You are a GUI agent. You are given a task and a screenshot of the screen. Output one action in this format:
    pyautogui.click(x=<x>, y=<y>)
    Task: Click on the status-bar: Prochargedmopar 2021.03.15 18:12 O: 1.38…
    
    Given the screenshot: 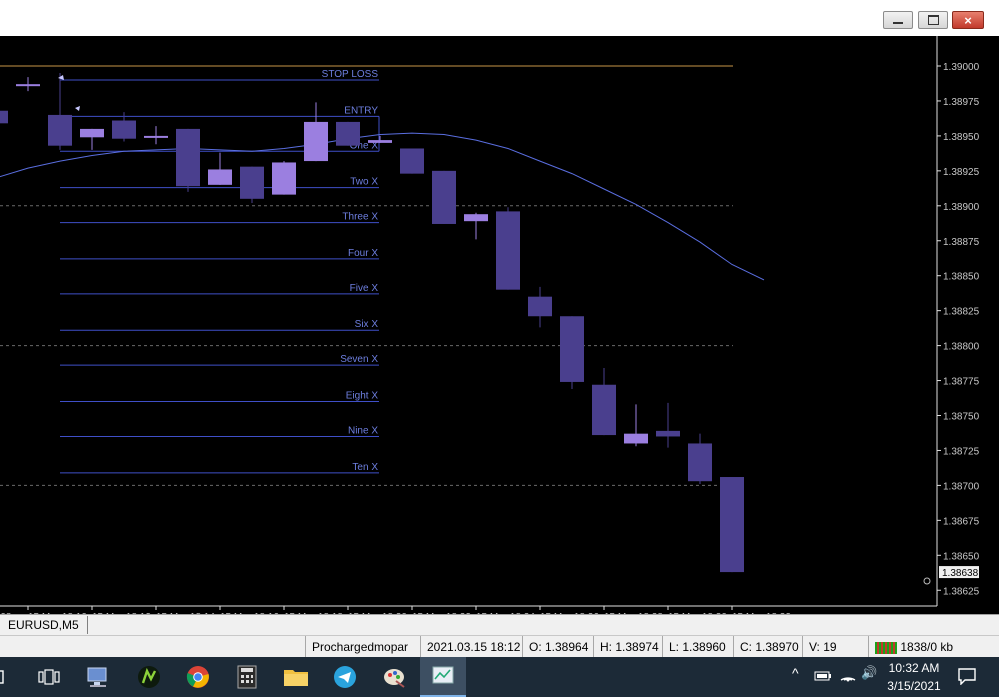 What is the action you would take?
    pyautogui.click(x=499, y=646)
    